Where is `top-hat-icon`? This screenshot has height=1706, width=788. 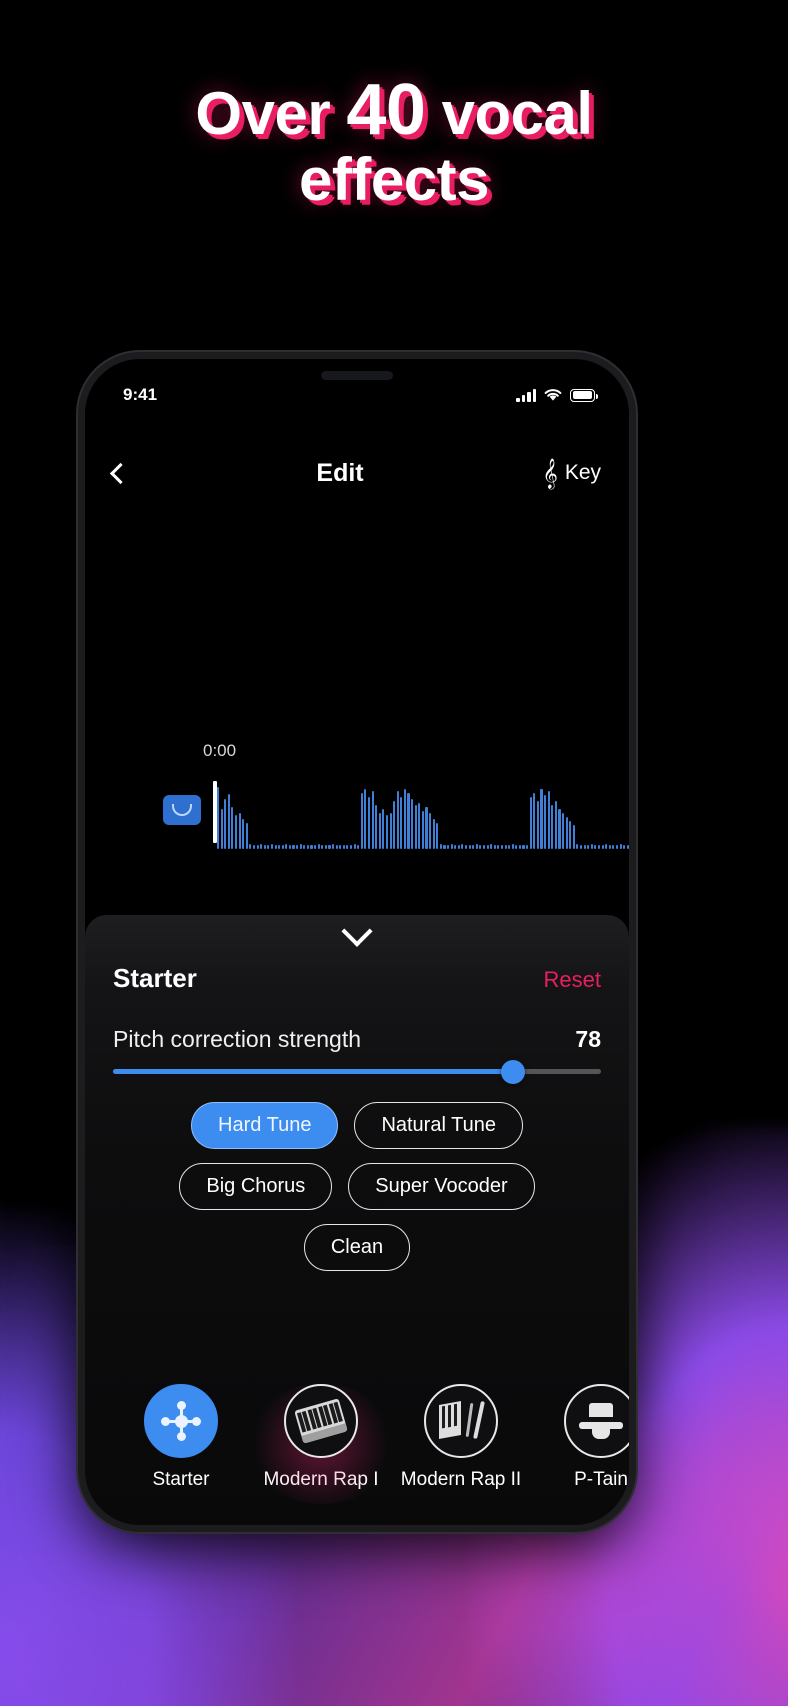 top-hat-icon is located at coordinates (601, 1421).